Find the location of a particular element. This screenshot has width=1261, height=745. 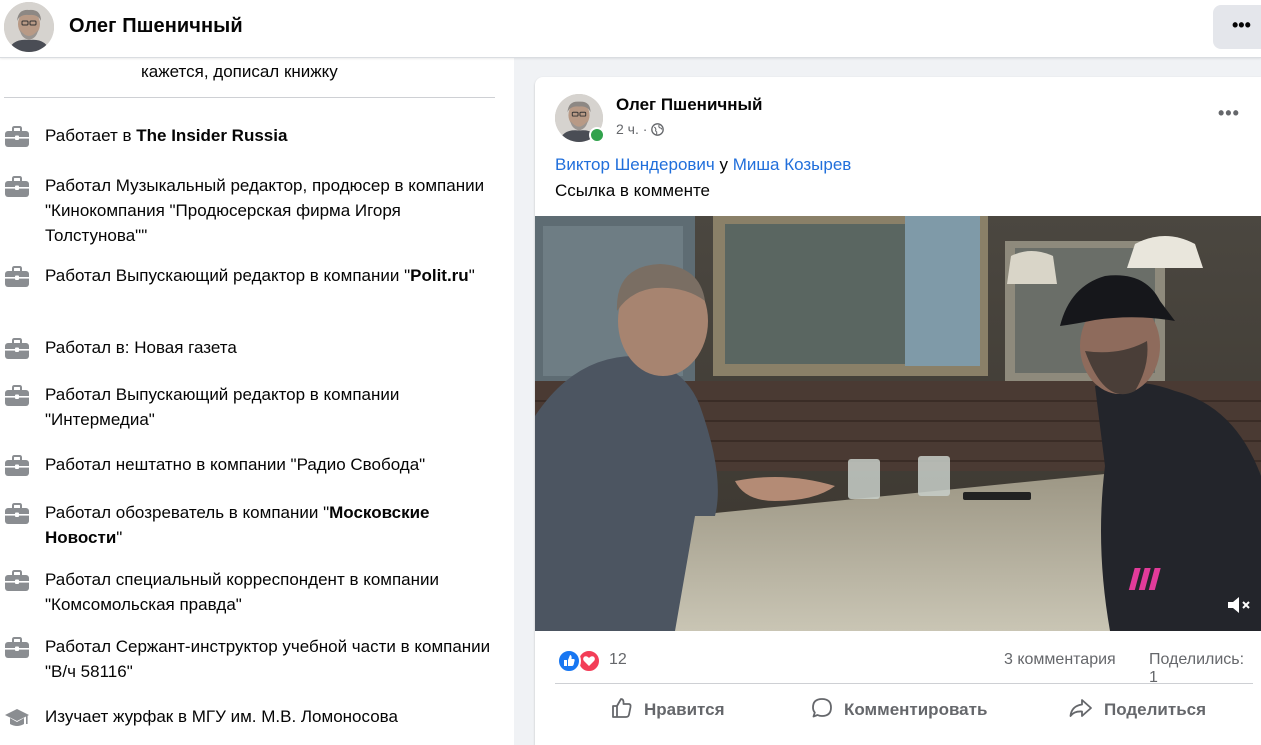

reactions-count: 12 is located at coordinates (618, 660).